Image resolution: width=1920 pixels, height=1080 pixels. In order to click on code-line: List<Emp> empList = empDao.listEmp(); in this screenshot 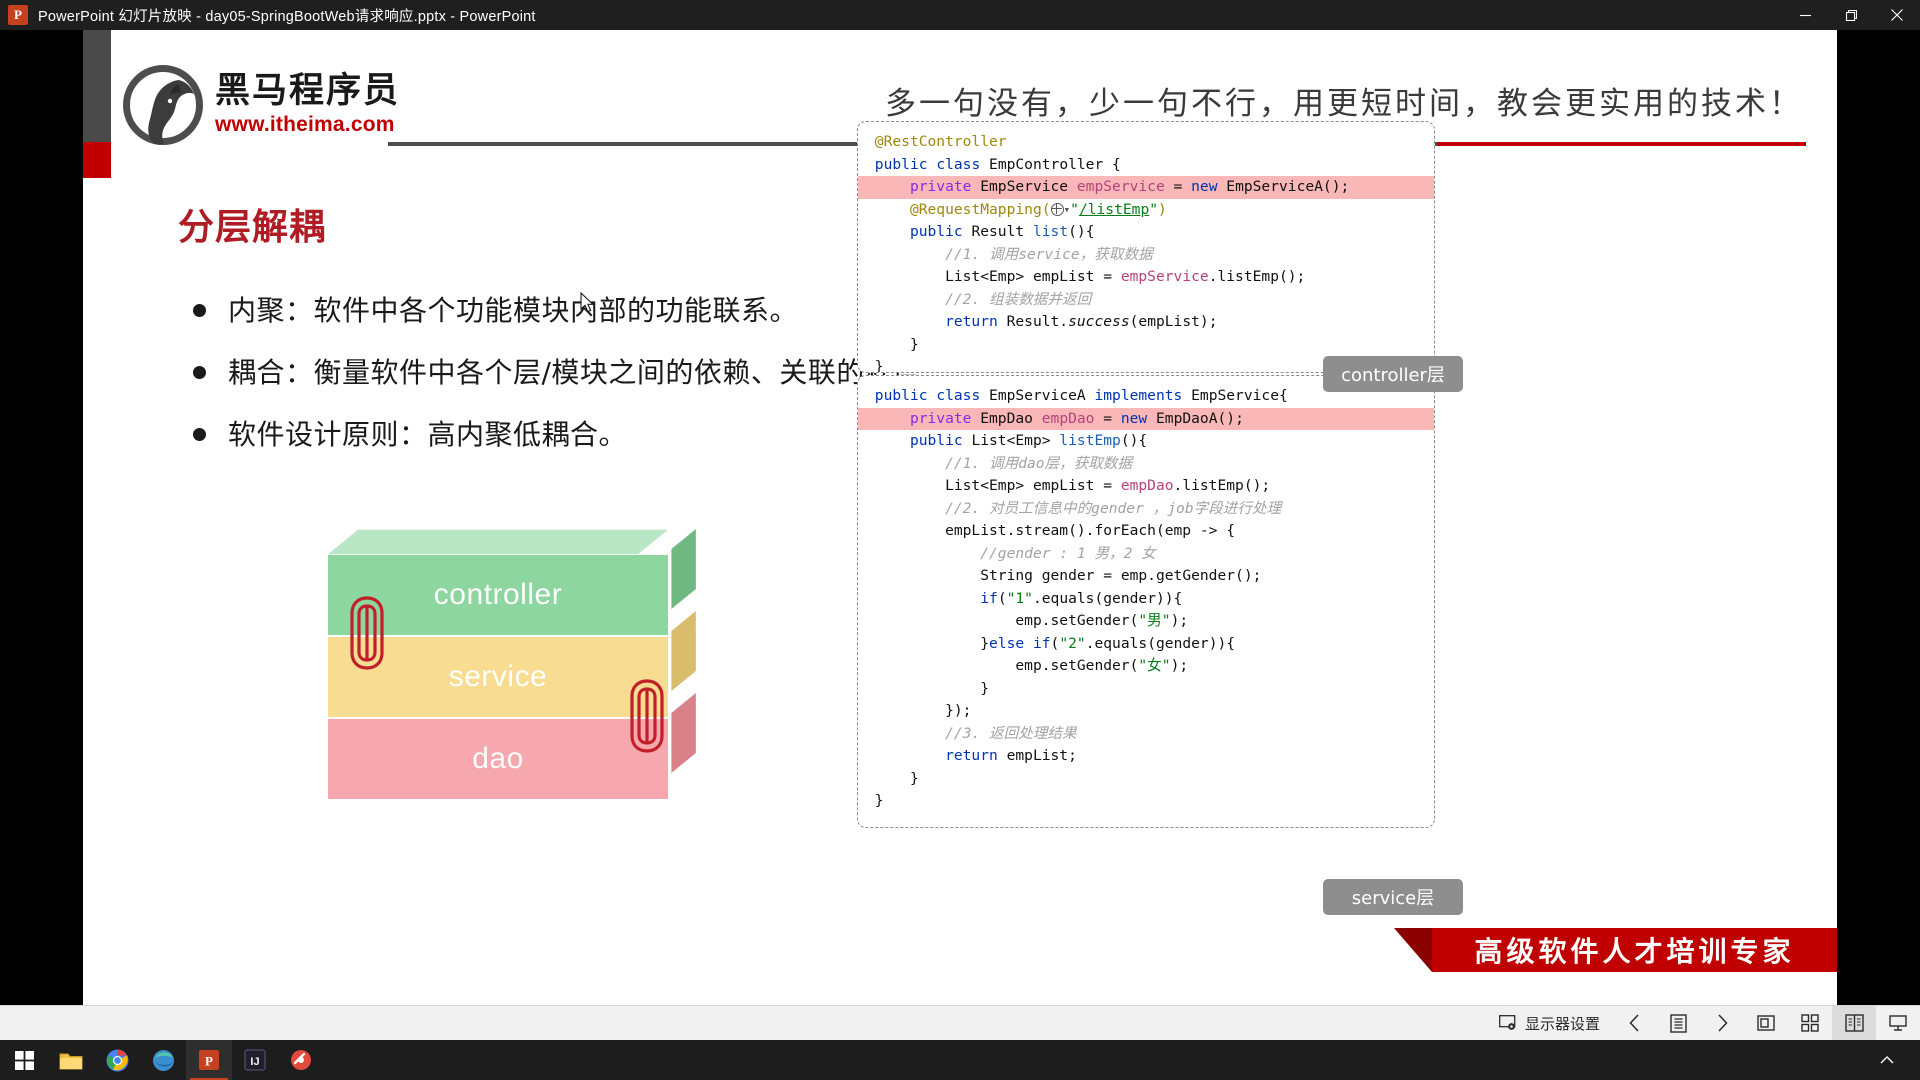, I will do `click(1108, 485)`.